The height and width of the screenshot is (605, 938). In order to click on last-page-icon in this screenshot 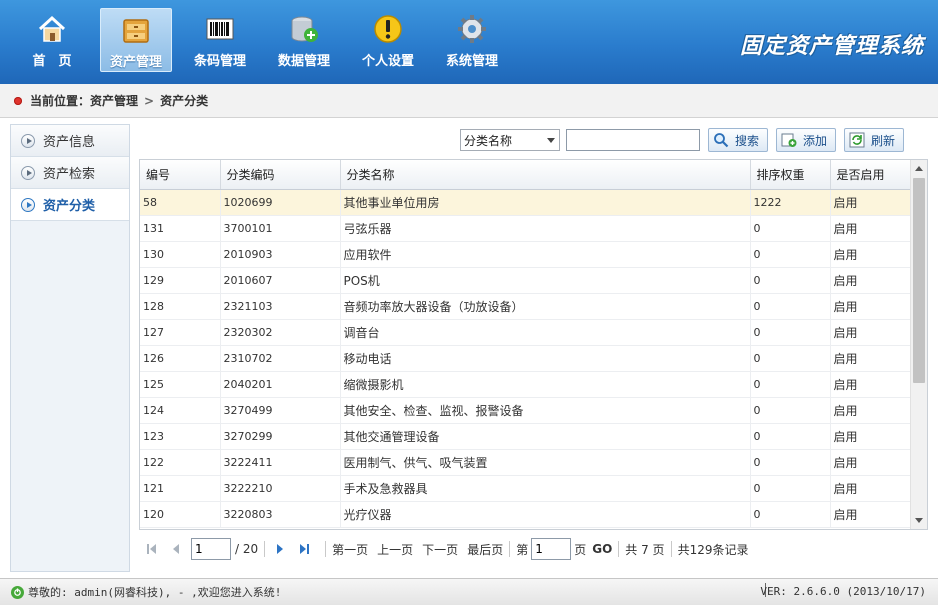, I will do `click(304, 549)`.